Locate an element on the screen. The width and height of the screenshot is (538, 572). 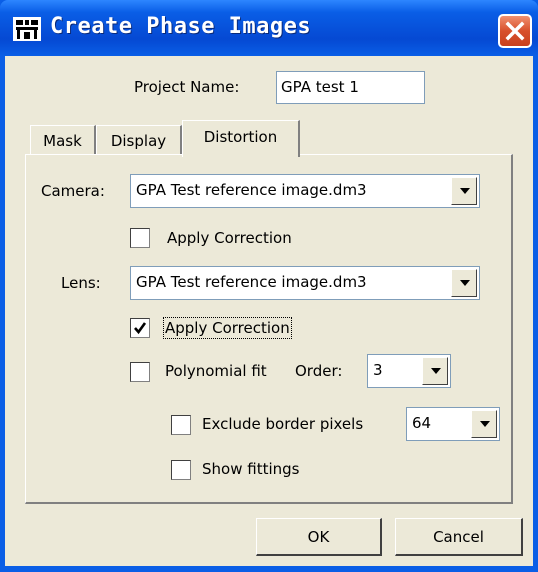
title-bar: Create Phase Images is located at coordinates (269, 28).